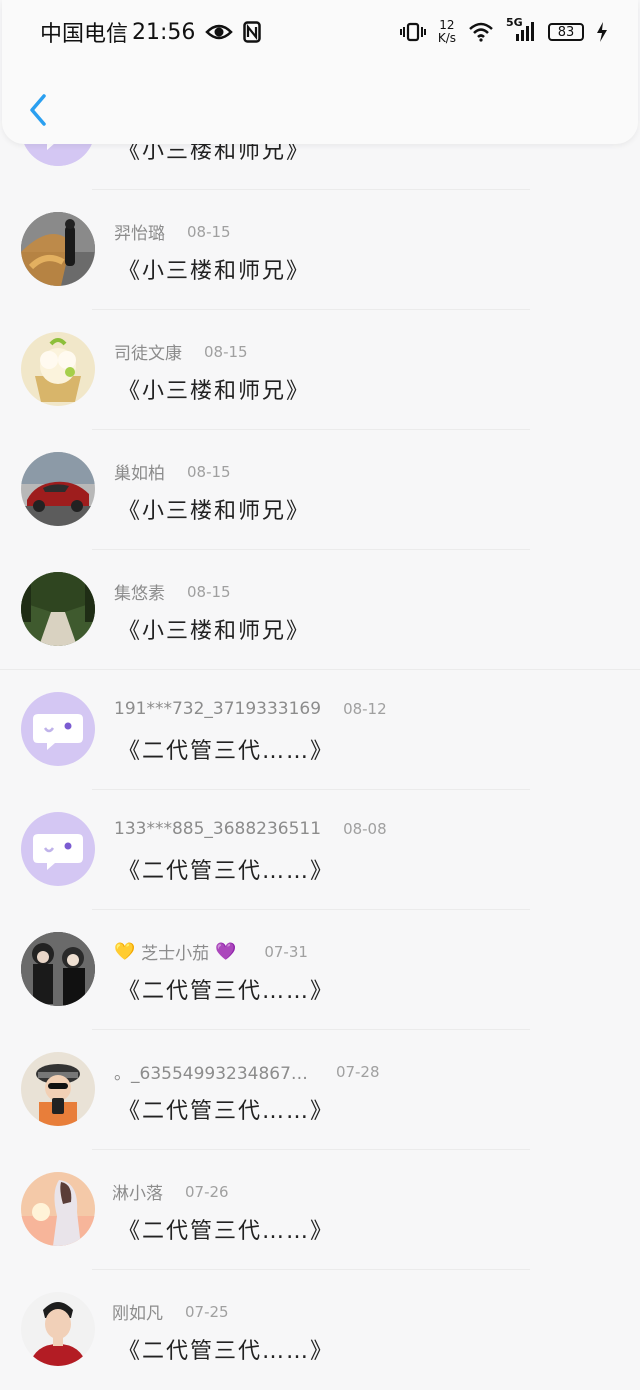  Describe the element at coordinates (170, 1192) in the screenshot. I see `comment-meta: 淋小落 07-26` at that location.